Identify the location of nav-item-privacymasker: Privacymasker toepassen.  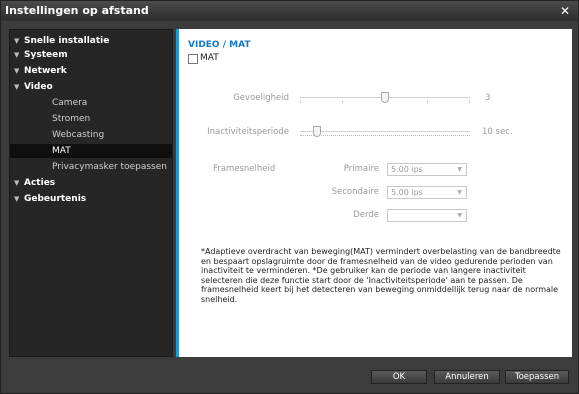
(91, 167).